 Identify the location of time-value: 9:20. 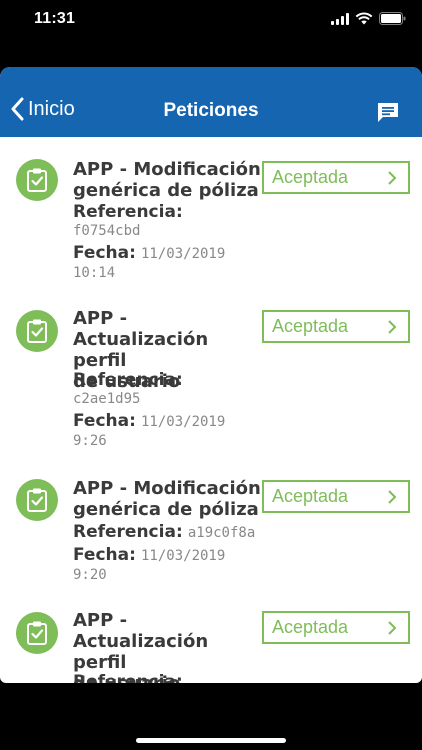
(90, 575).